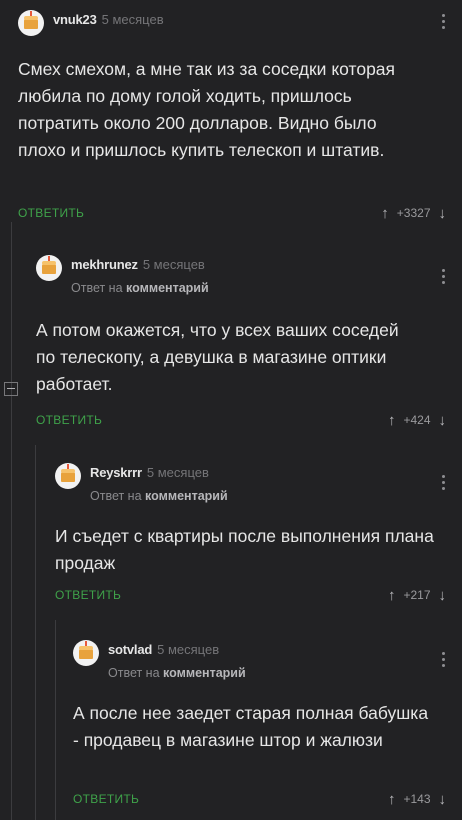 This screenshot has height=820, width=462. What do you see at coordinates (104, 264) in the screenshot?
I see `author-name: mekhrunez` at bounding box center [104, 264].